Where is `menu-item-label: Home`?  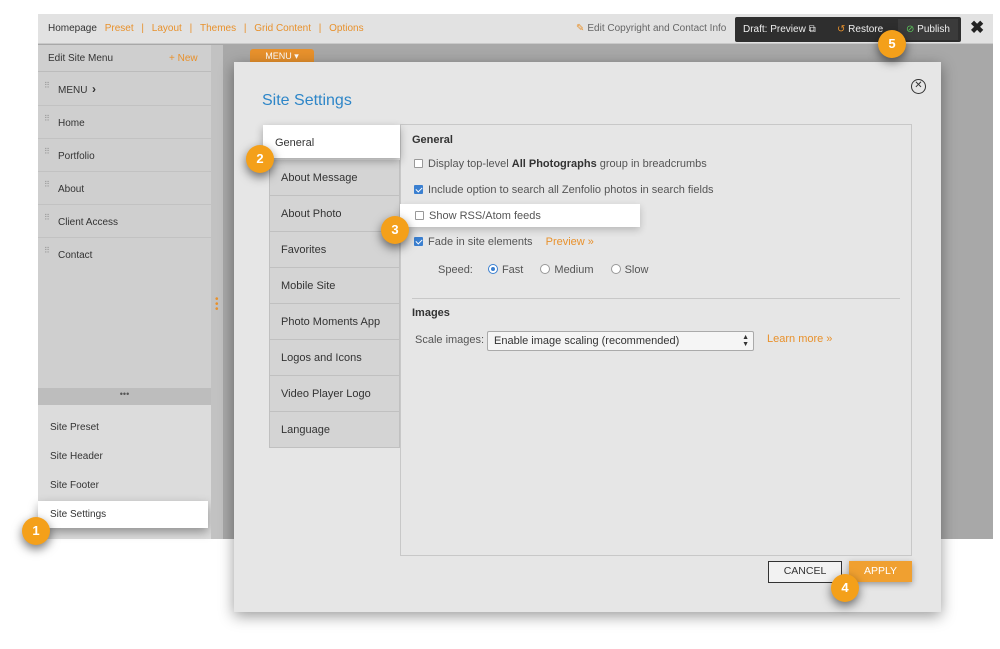
menu-item-label: Home is located at coordinates (71, 123).